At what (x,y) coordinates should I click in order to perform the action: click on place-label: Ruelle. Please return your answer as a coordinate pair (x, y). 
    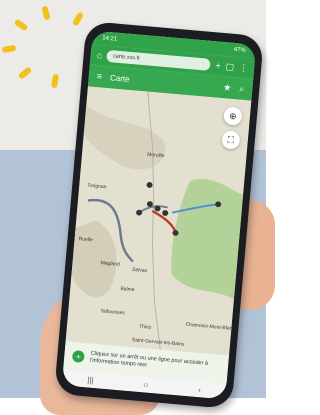
    Looking at the image, I should click on (85, 240).